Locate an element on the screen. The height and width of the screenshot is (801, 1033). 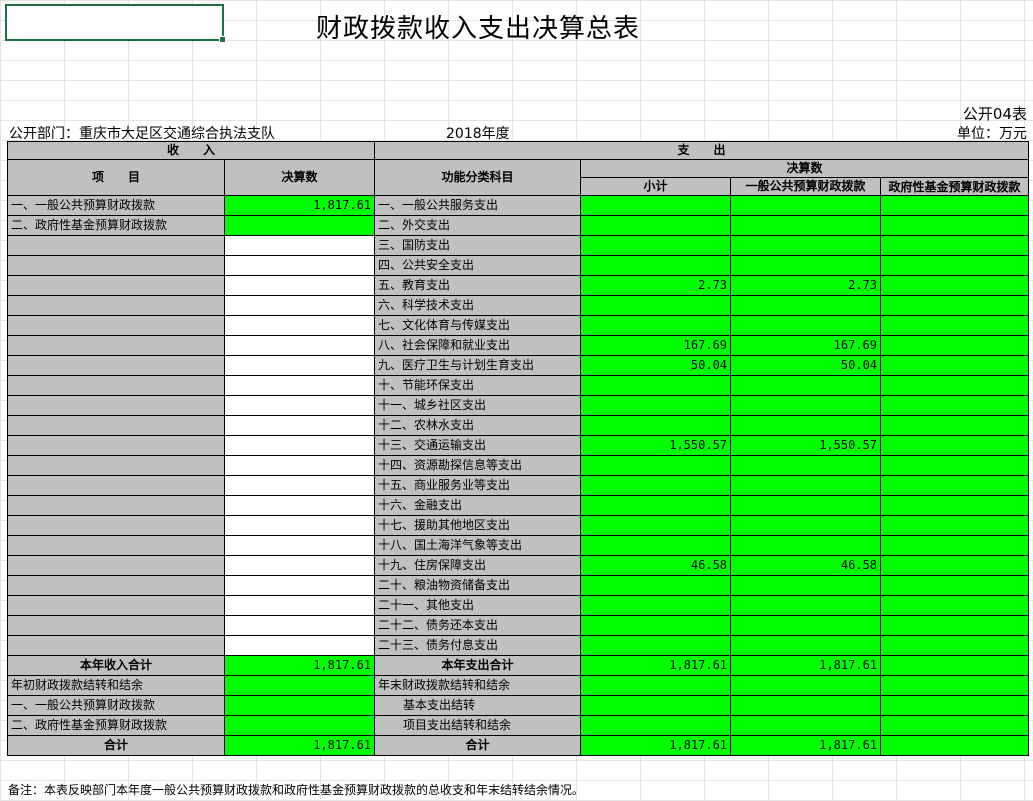
carryover-income-amount is located at coordinates (299, 705).